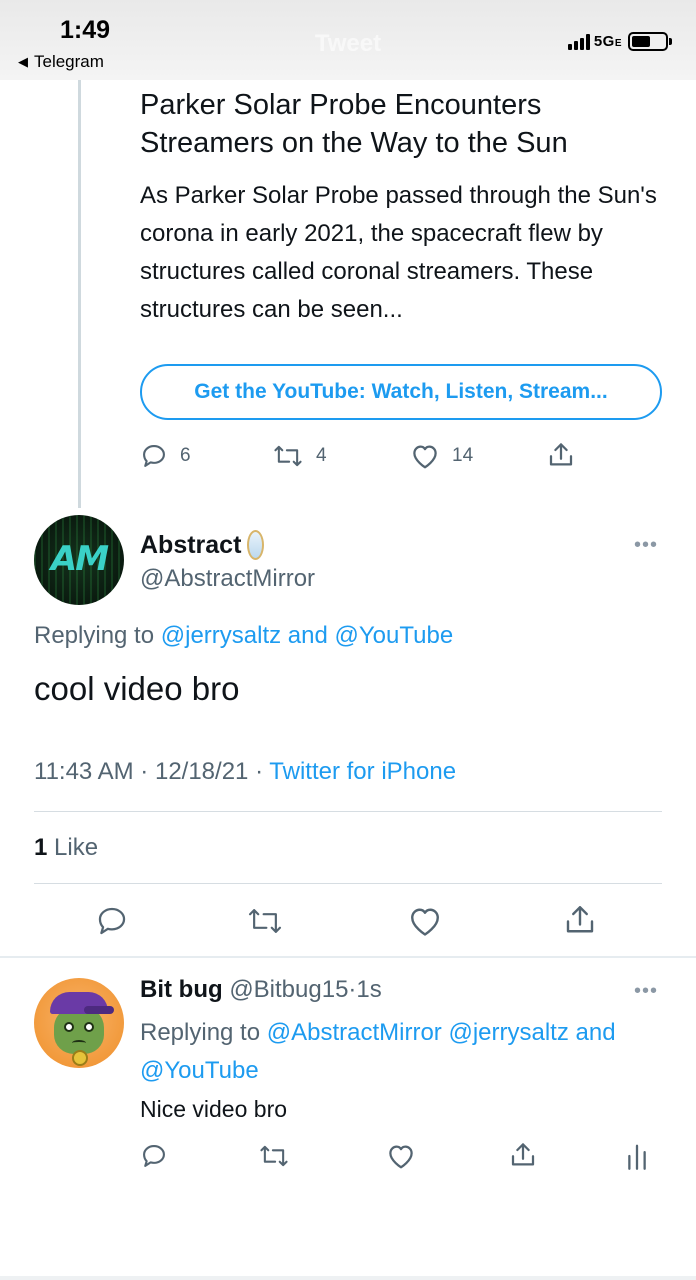 The image size is (696, 1280). I want to click on retweet-action: 4, so click(299, 456).